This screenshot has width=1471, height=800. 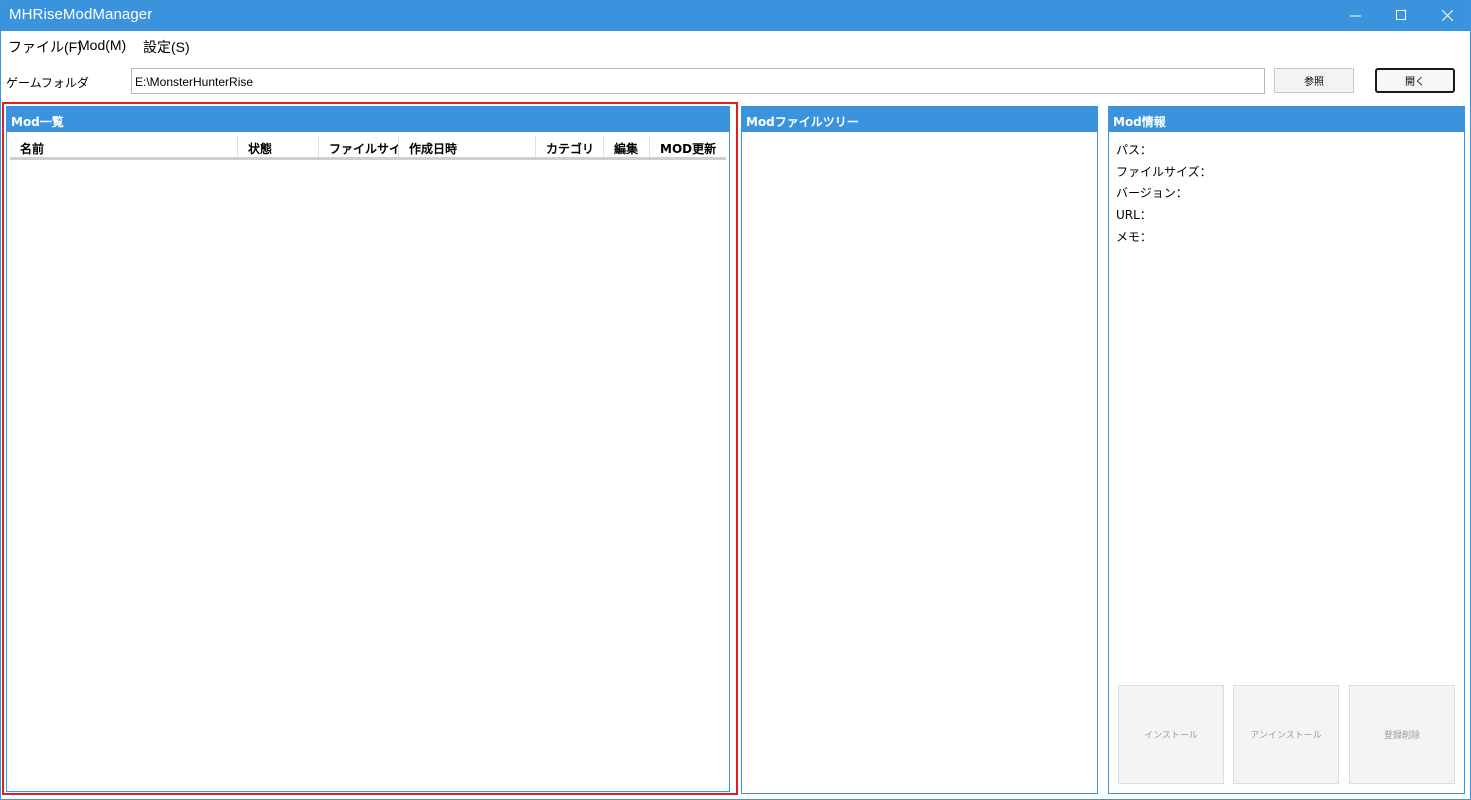 I want to click on open-button: 開く, so click(x=1415, y=80).